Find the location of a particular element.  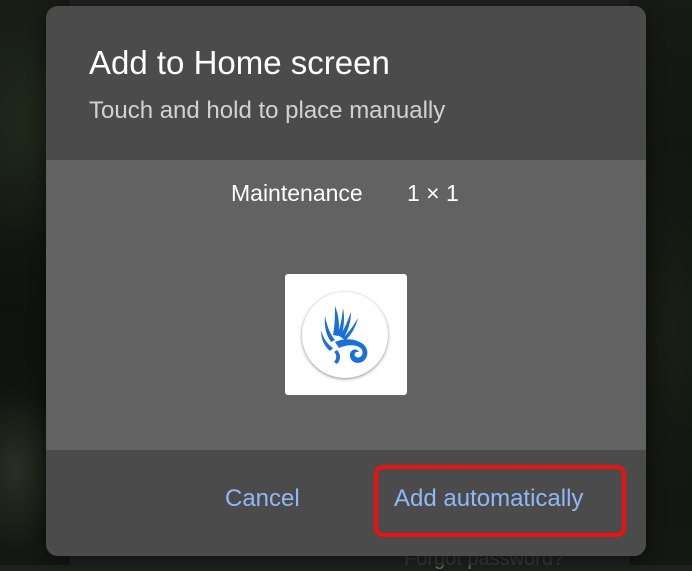

dialog-subtitle: Touch and hold to place manually is located at coordinates (267, 110).